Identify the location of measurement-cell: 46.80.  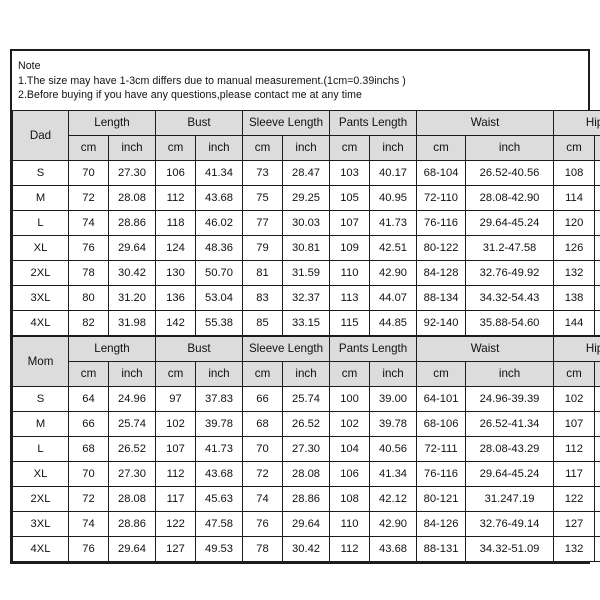
(597, 222).